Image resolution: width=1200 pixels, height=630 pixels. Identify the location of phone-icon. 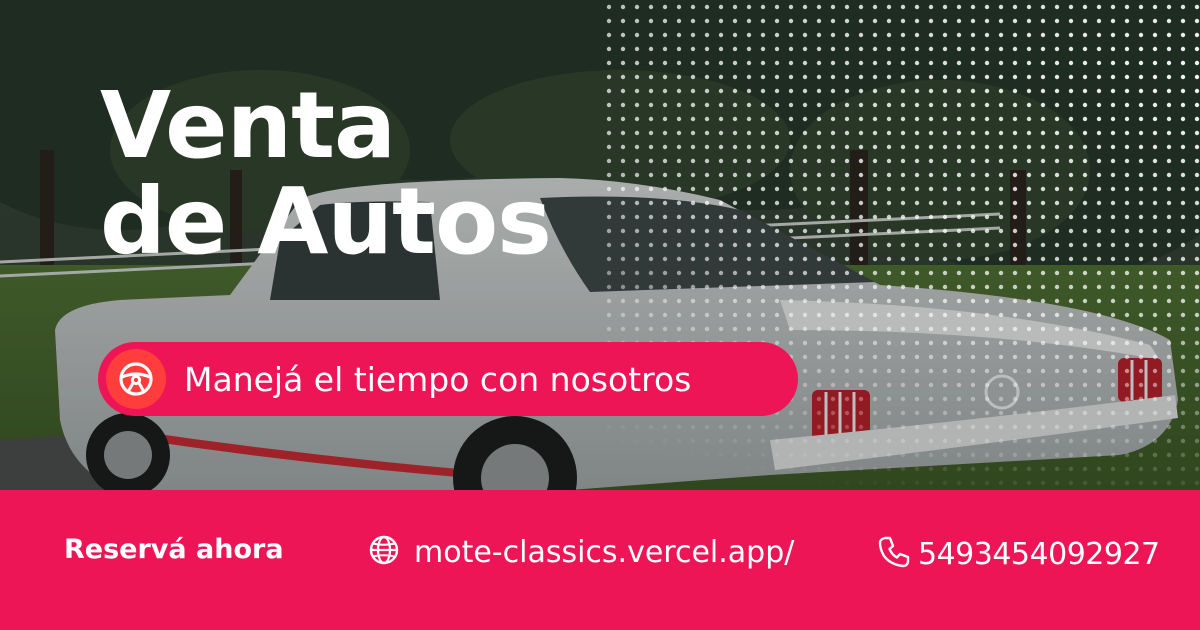
(894, 554).